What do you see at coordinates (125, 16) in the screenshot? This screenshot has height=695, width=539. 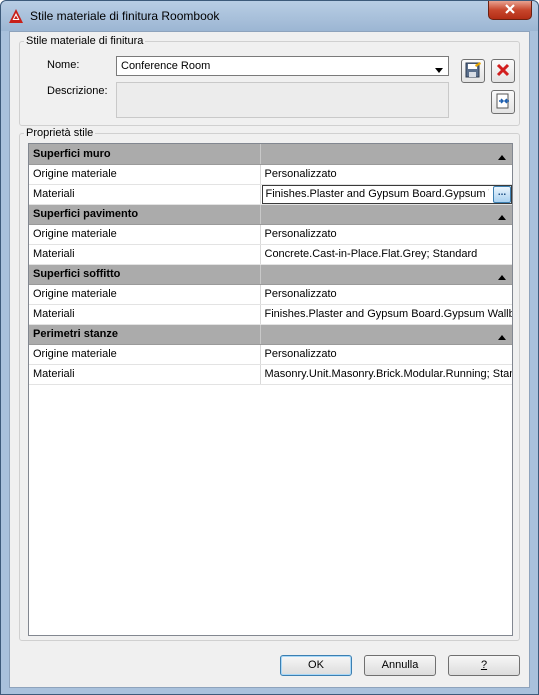 I see `window-title: Stile materiale di finitura Roombook` at bounding box center [125, 16].